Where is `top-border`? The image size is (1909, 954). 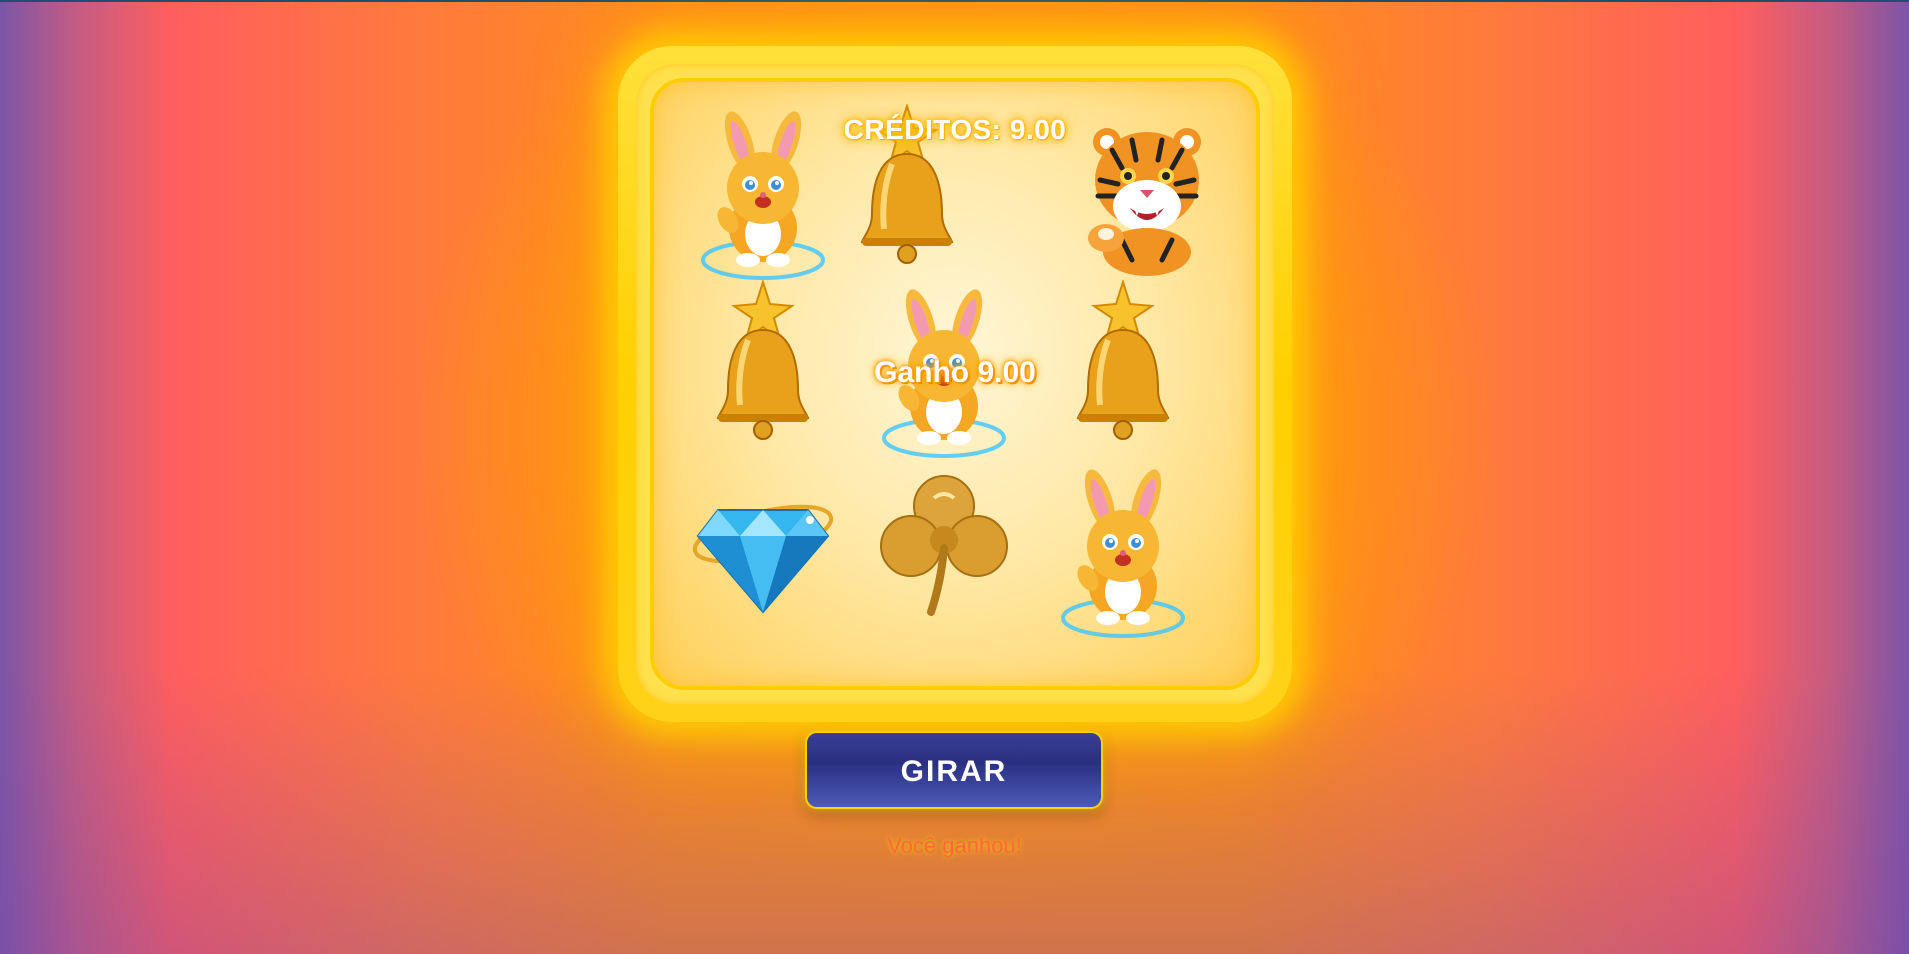
top-border is located at coordinates (954, 1).